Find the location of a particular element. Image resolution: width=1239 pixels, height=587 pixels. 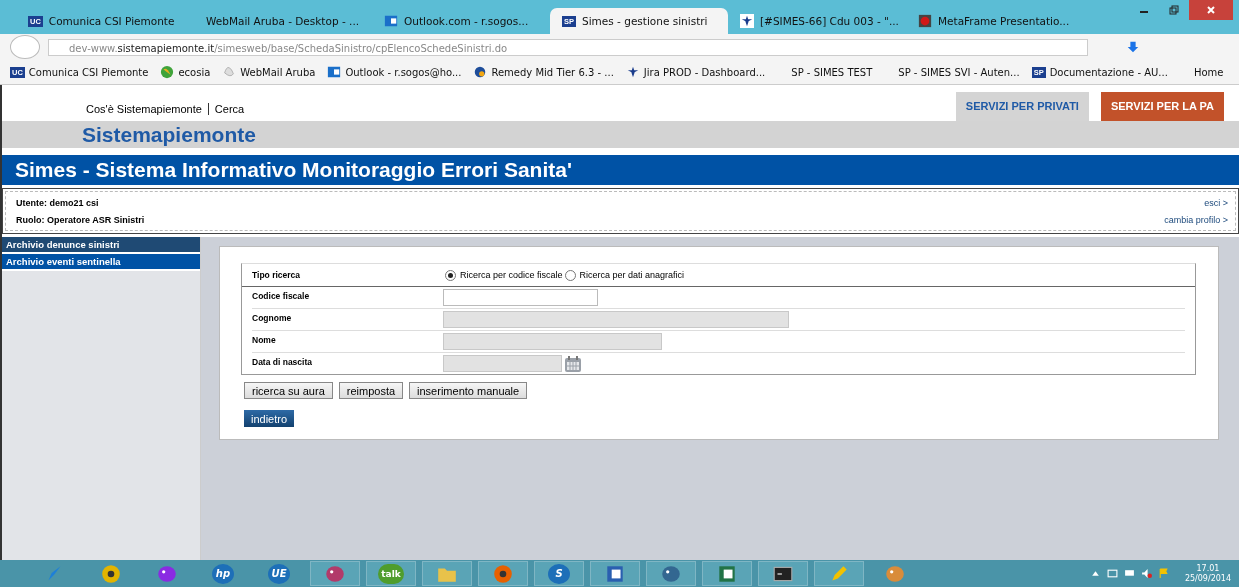

brand-name: Sistemapiemonte is located at coordinates (169, 134).